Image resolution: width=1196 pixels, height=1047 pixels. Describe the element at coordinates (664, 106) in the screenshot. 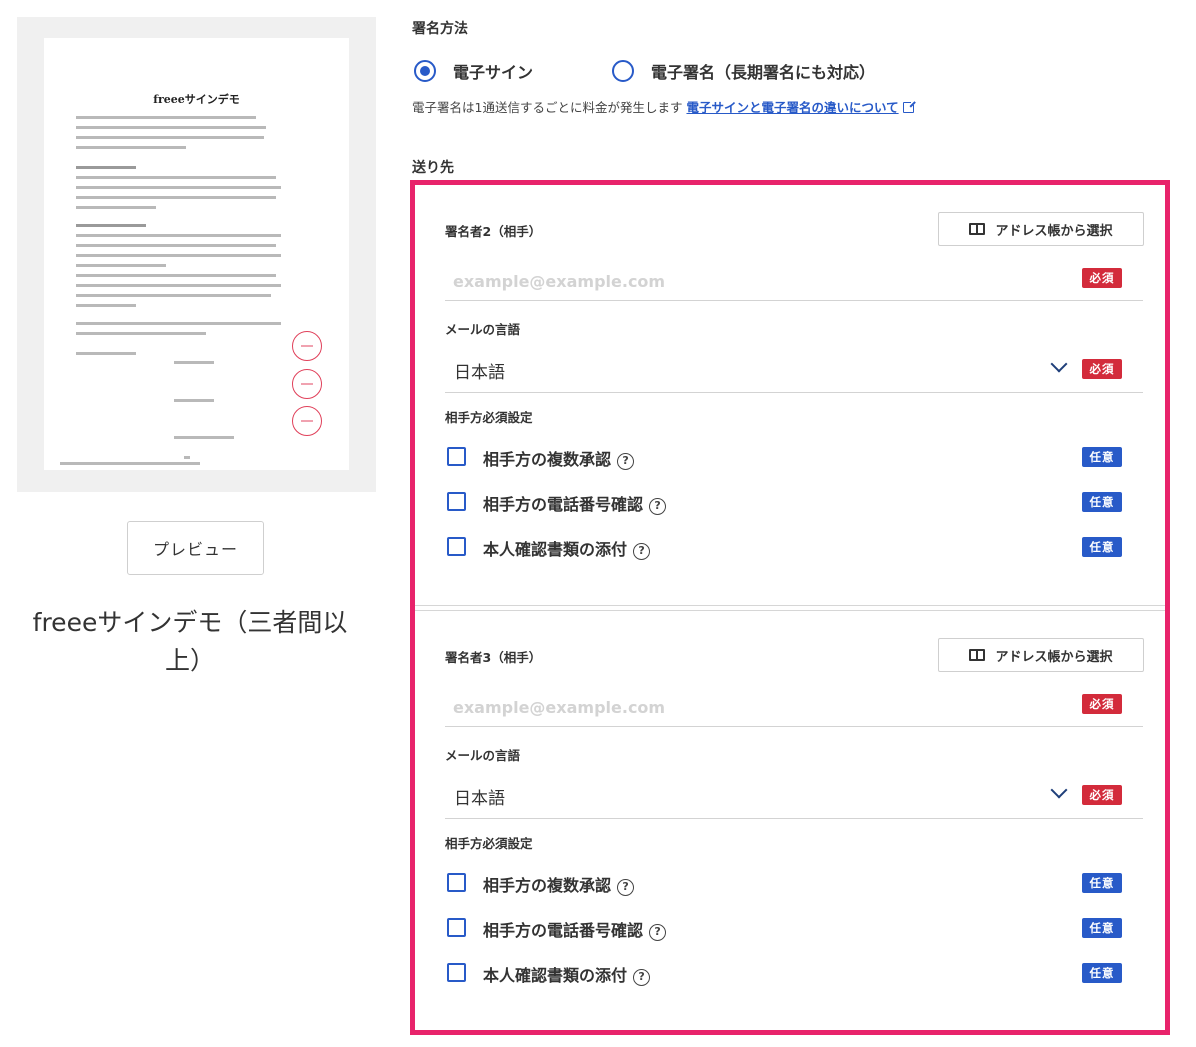

I see `pricing-note: 電子署名は1通送信するごとに料金が発生します 電子サインと電子署名の違いについて` at that location.